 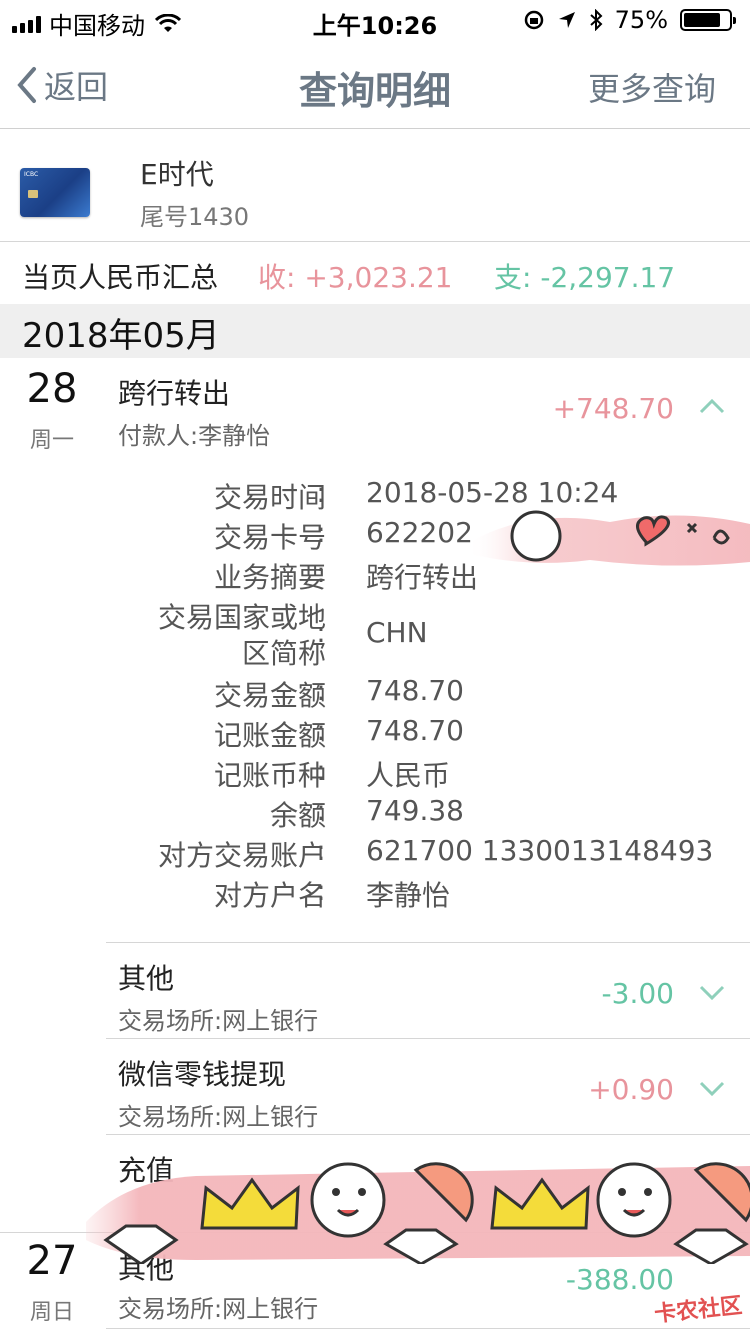 What do you see at coordinates (146, 978) in the screenshot?
I see `transaction-title: 其他` at bounding box center [146, 978].